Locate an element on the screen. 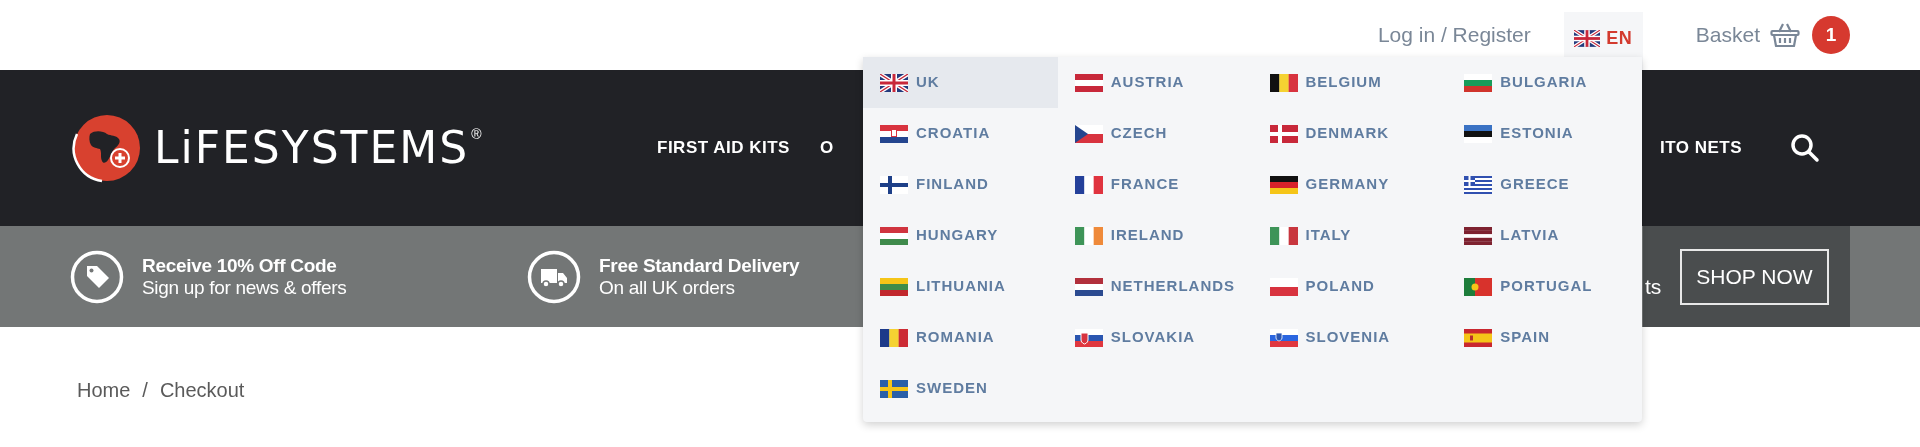 The height and width of the screenshot is (447, 1920). country-option: CROATIA is located at coordinates (960, 133).